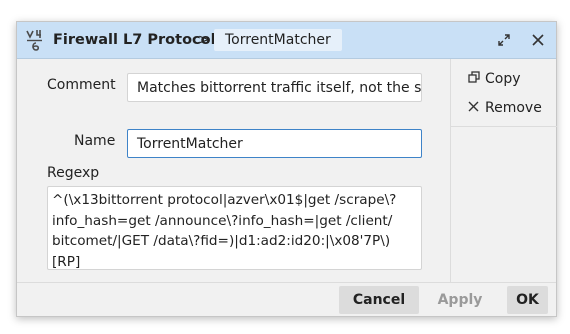 The width and height of the screenshot is (570, 334). Describe the element at coordinates (95, 141) in the screenshot. I see `name-label: Name` at that location.